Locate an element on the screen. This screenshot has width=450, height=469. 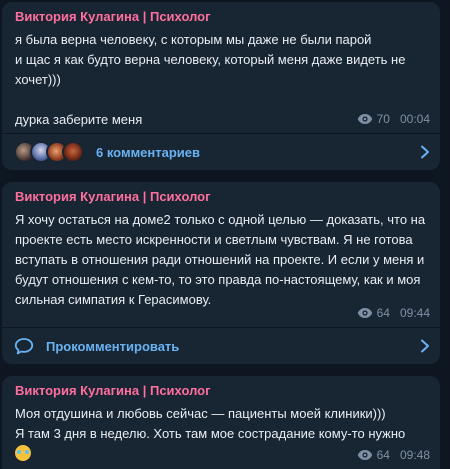
view-count: 70 is located at coordinates (383, 119).